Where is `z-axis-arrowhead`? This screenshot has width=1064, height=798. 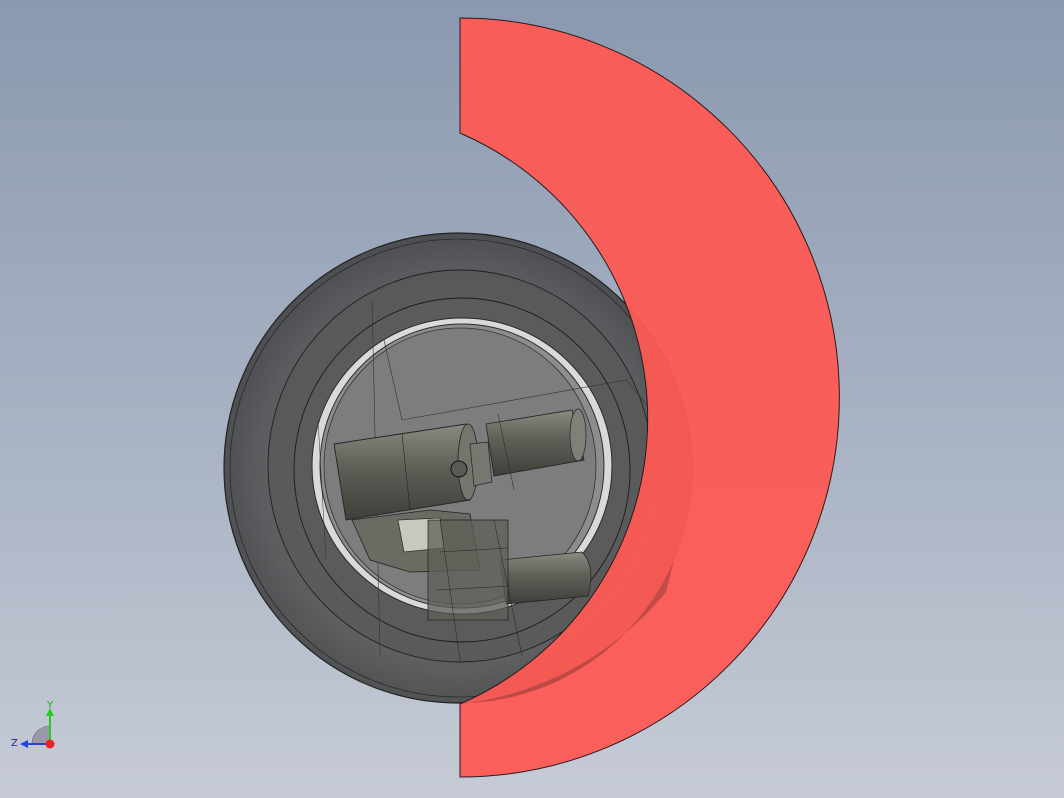 z-axis-arrowhead is located at coordinates (24, 744).